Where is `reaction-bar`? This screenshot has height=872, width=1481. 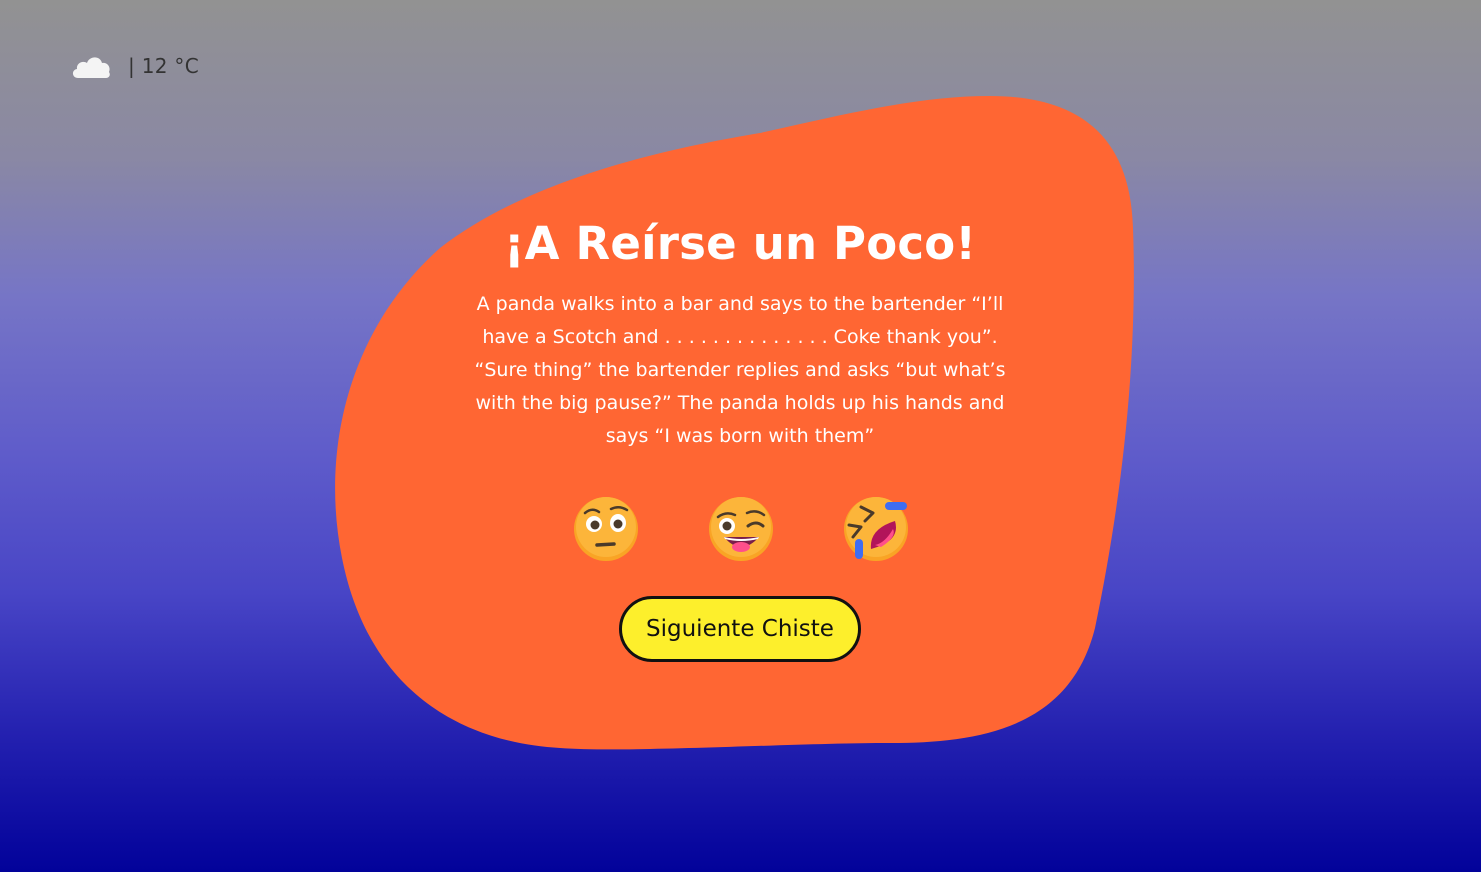
reaction-bar is located at coordinates (741, 528).